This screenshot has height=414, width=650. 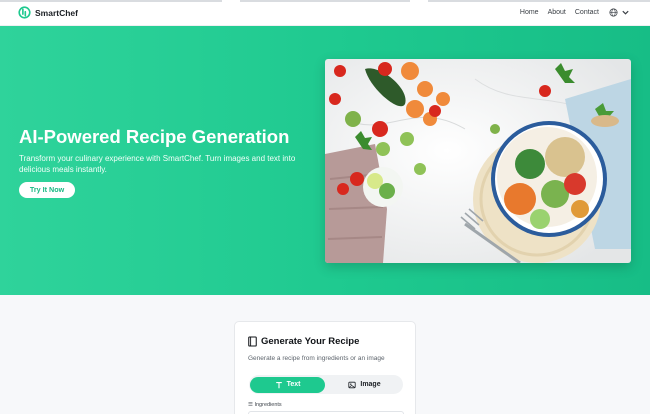 What do you see at coordinates (325, 14) in the screenshot?
I see `site-header: SmartChef Home About Contact` at bounding box center [325, 14].